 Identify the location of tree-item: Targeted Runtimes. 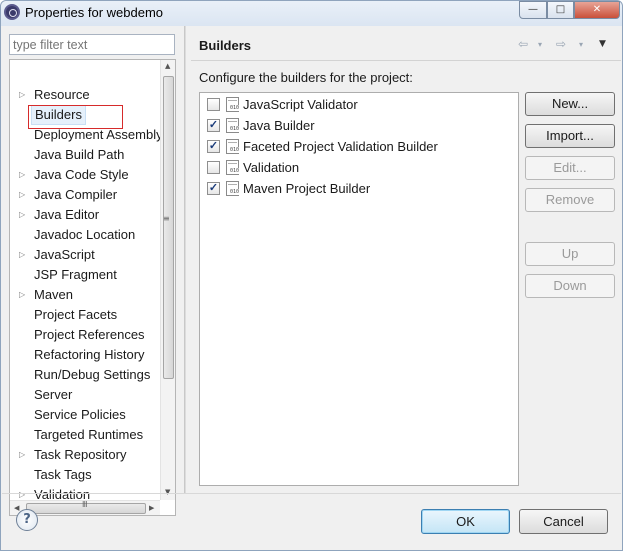
(85, 435).